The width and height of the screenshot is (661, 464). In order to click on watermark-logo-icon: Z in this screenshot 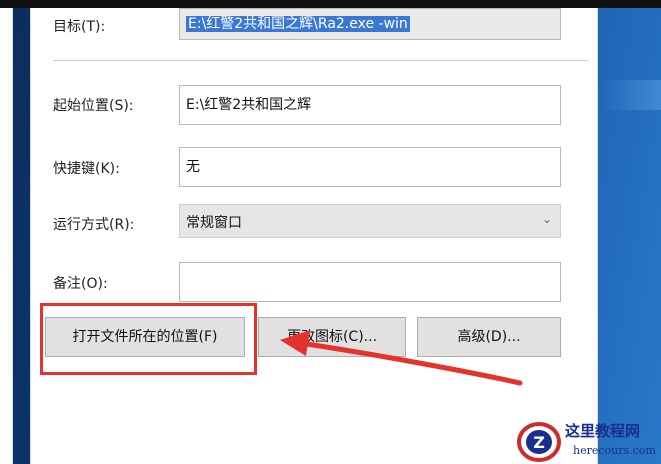, I will do `click(539, 442)`.